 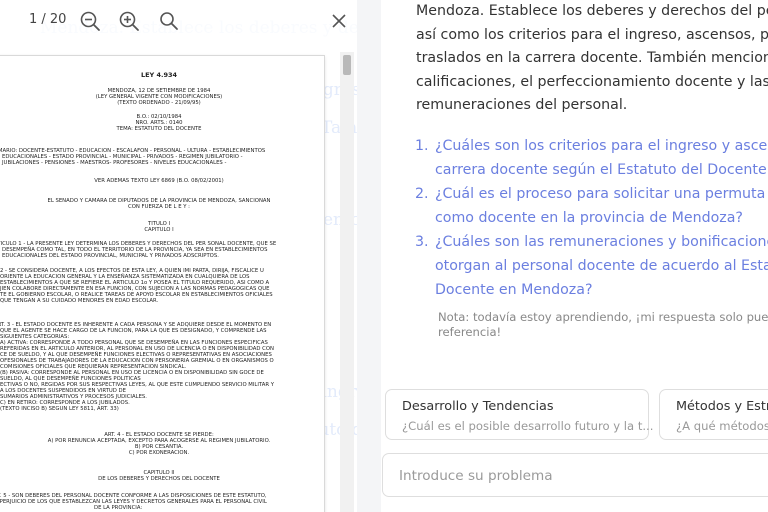 What do you see at coordinates (422, 146) in the screenshot?
I see `question-number: 1.` at bounding box center [422, 146].